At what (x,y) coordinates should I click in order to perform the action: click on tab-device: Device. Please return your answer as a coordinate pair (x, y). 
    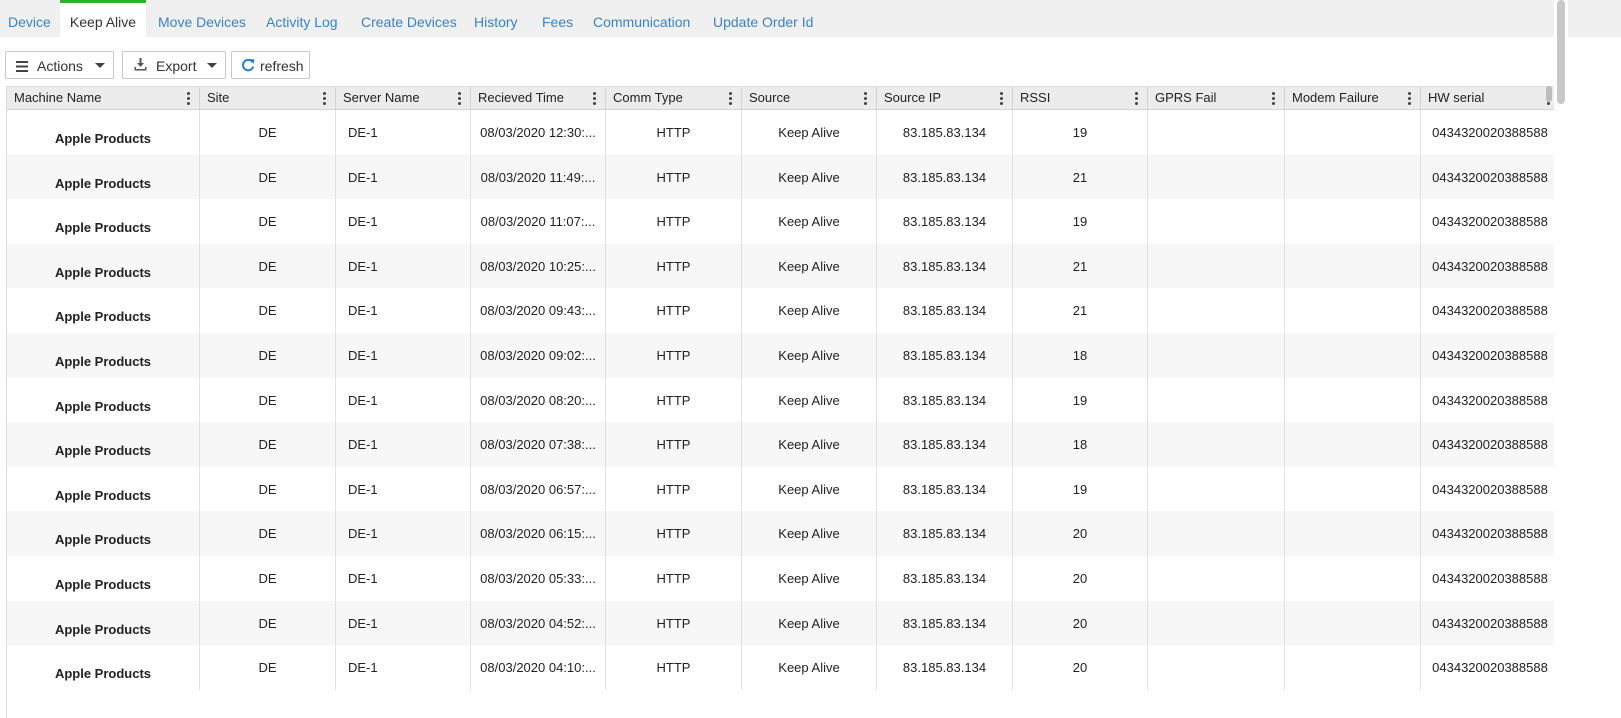
    Looking at the image, I should click on (29, 18).